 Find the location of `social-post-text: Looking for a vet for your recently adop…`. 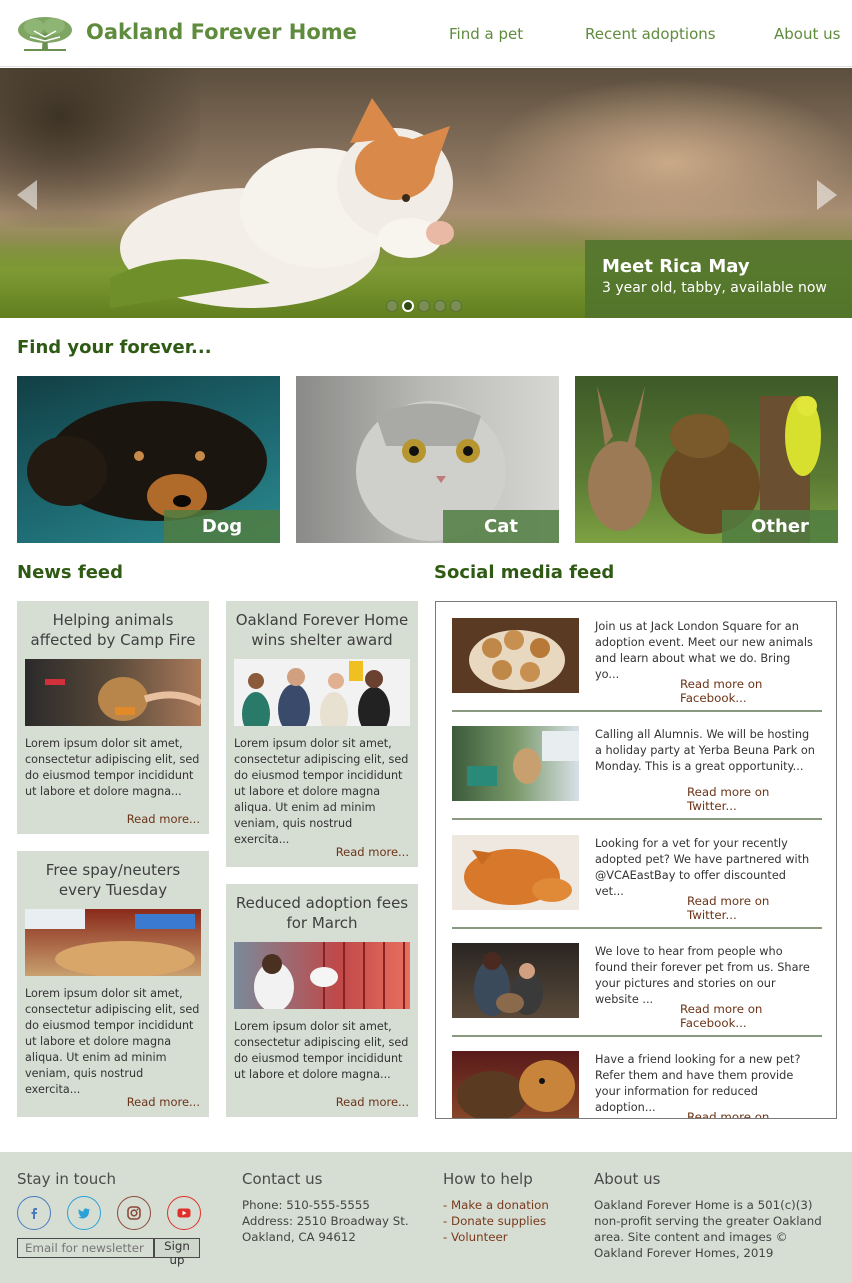

social-post-text: Looking for a vet for your recently adop… is located at coordinates (702, 867).